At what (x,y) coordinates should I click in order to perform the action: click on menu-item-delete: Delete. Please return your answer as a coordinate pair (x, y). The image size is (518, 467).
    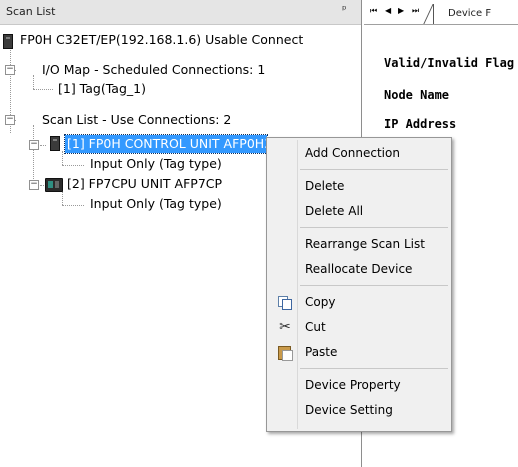
    Looking at the image, I should click on (359, 186).